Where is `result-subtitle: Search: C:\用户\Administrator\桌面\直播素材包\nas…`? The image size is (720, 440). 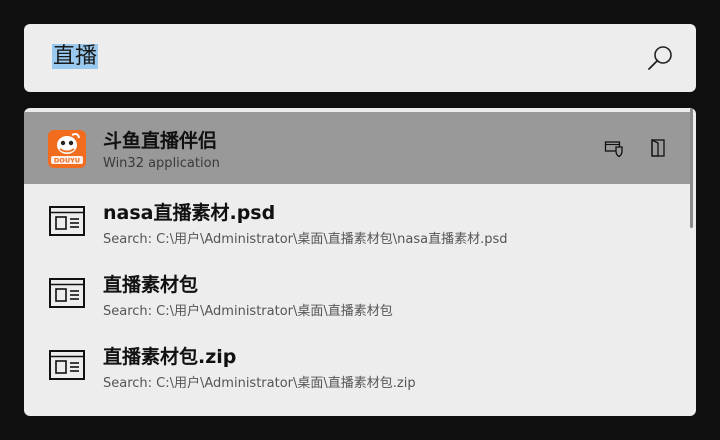
result-subtitle: Search: C:\用户\Administrator\桌面\直播素材包\nas… is located at coordinates (305, 239).